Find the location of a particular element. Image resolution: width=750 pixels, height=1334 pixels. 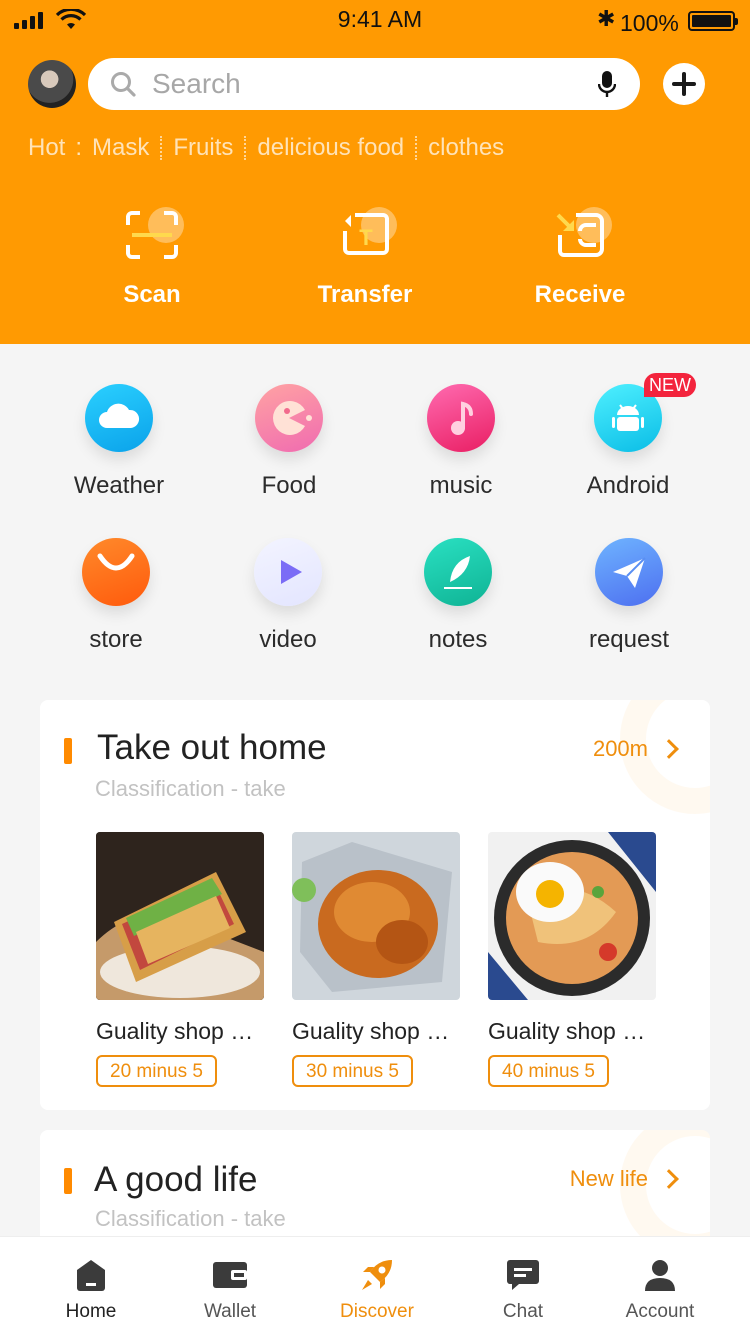

grid-item-request: request is located at coordinates (629, 596).